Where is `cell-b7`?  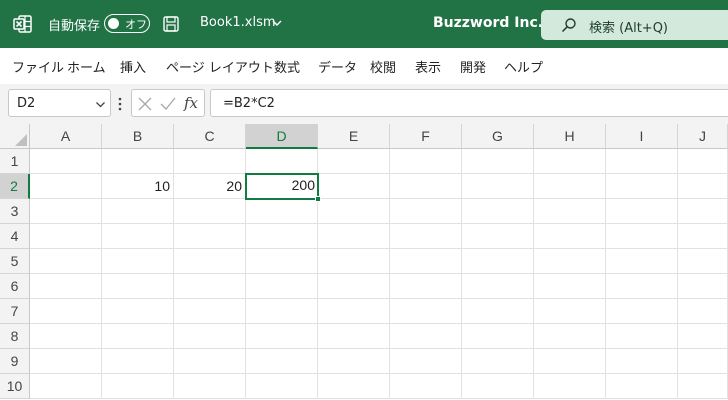 cell-b7 is located at coordinates (138, 311).